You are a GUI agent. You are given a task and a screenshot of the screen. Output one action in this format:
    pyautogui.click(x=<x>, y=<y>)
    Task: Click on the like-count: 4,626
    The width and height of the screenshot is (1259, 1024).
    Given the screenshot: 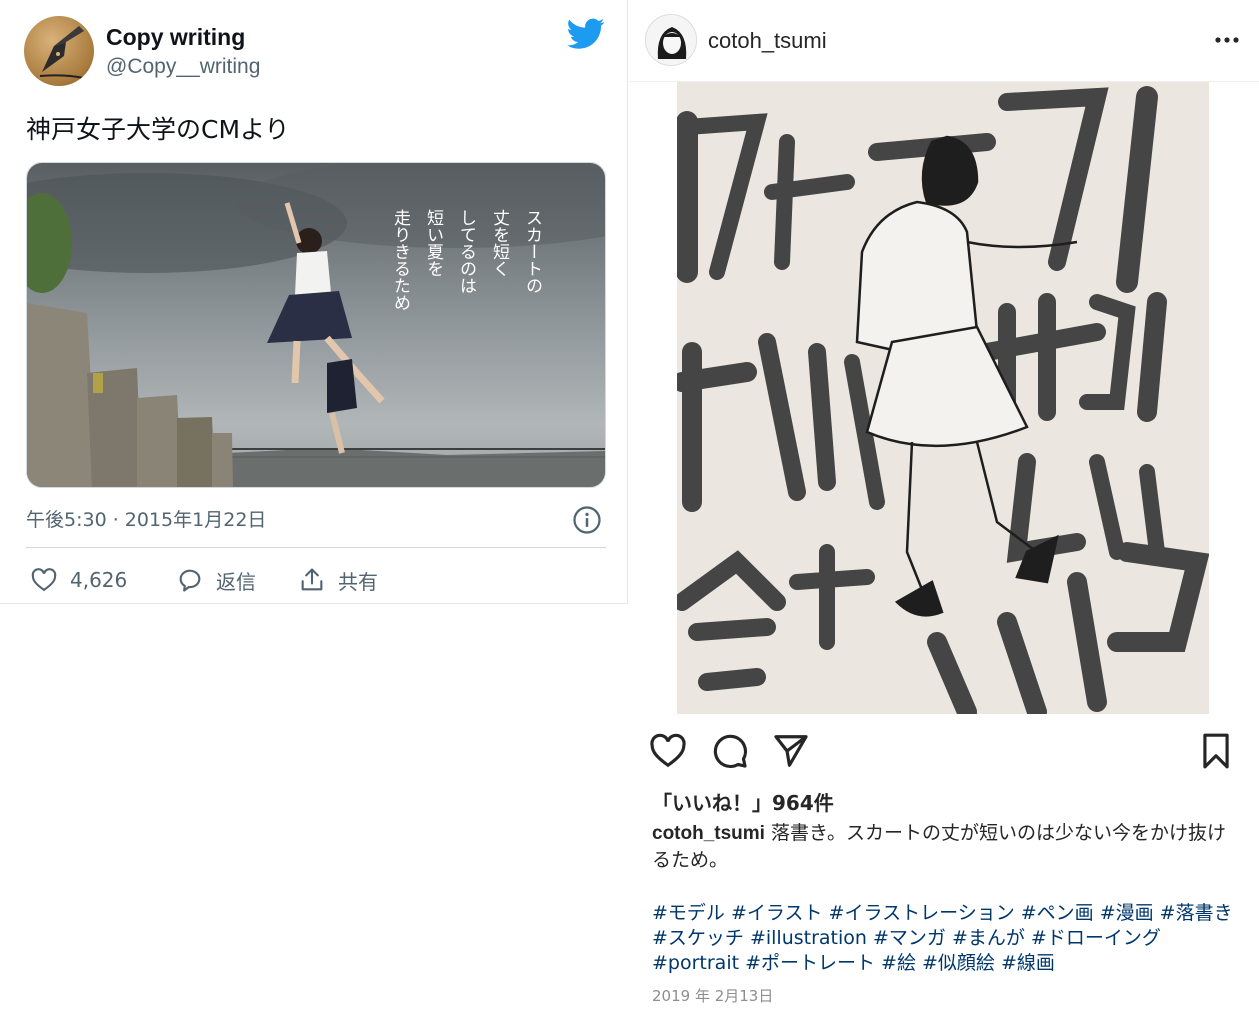 What is the action you would take?
    pyautogui.click(x=99, y=580)
    